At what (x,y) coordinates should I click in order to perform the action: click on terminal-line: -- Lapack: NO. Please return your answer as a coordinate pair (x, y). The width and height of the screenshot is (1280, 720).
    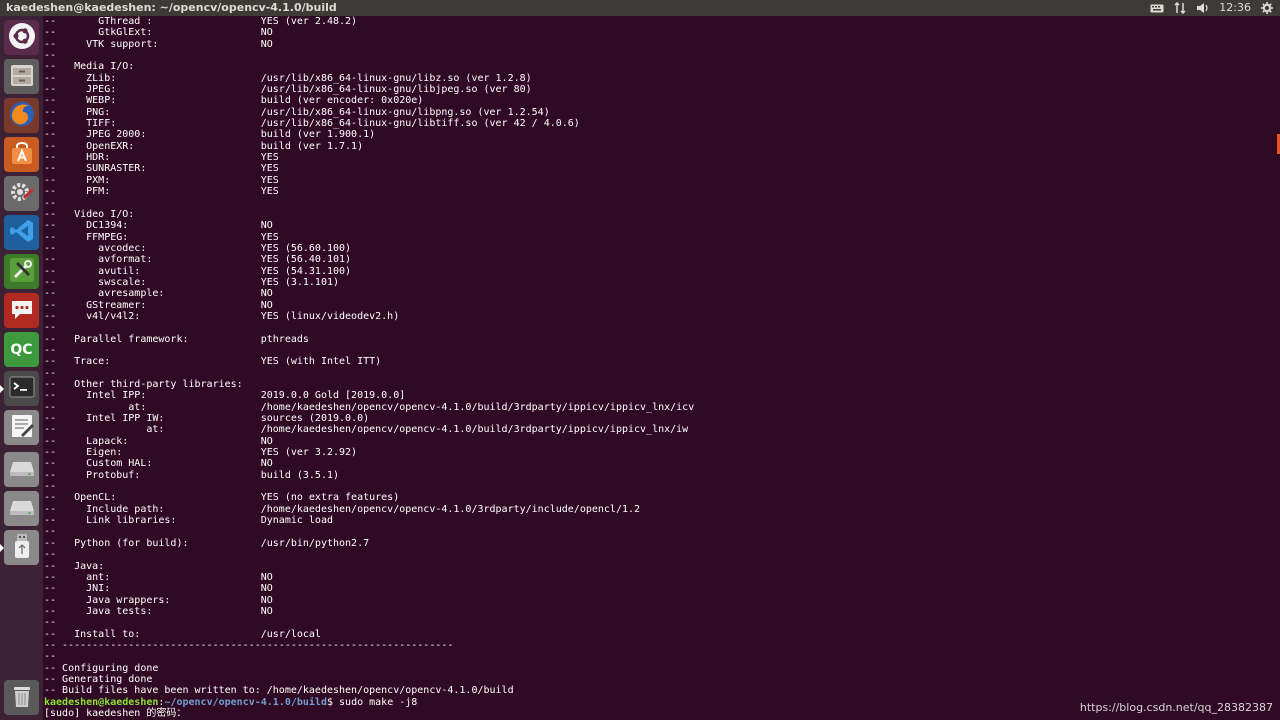
    Looking at the image, I should click on (158, 441).